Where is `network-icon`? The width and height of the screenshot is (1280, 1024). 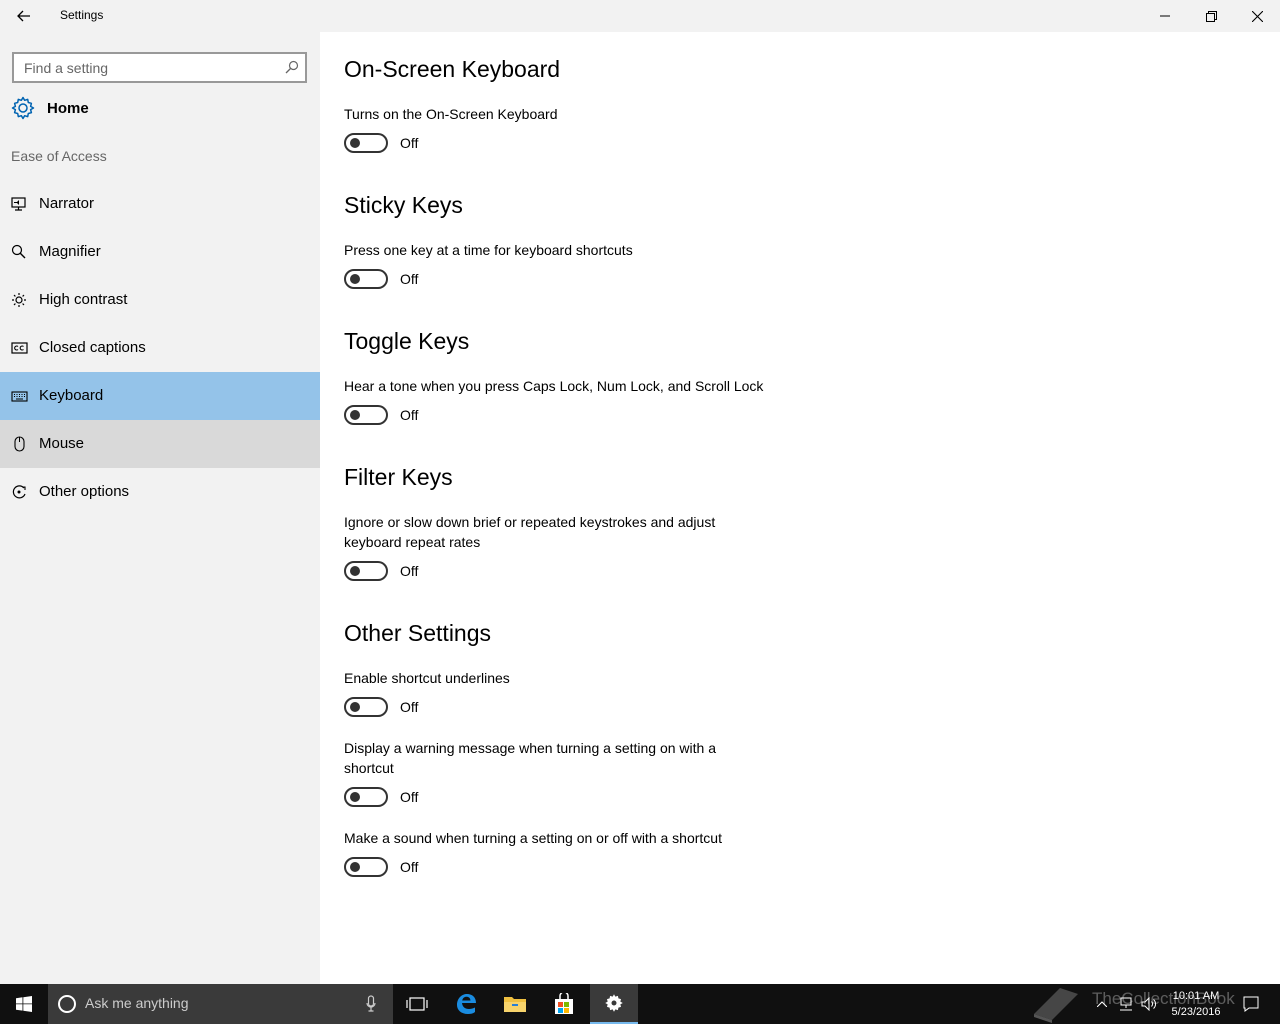 network-icon is located at coordinates (1126, 1004).